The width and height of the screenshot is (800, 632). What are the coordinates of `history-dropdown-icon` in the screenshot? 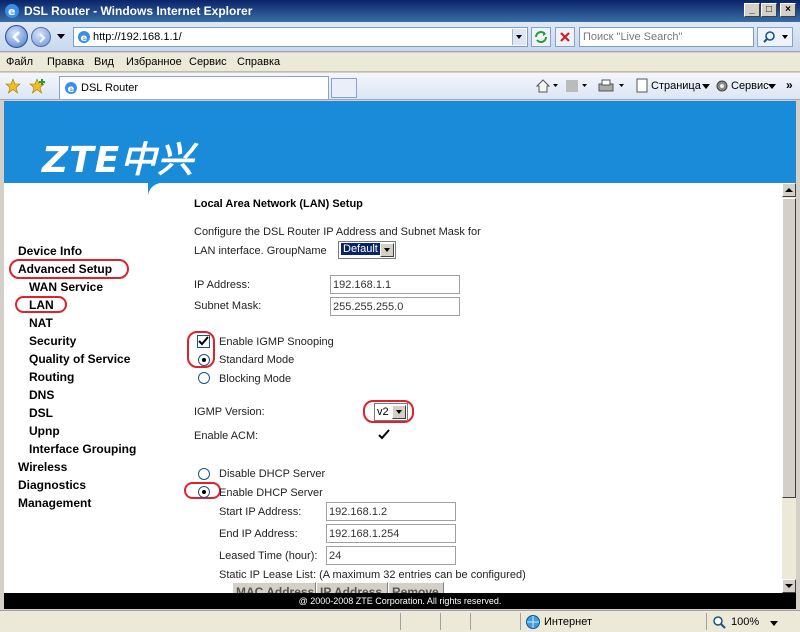 It's located at (61, 37).